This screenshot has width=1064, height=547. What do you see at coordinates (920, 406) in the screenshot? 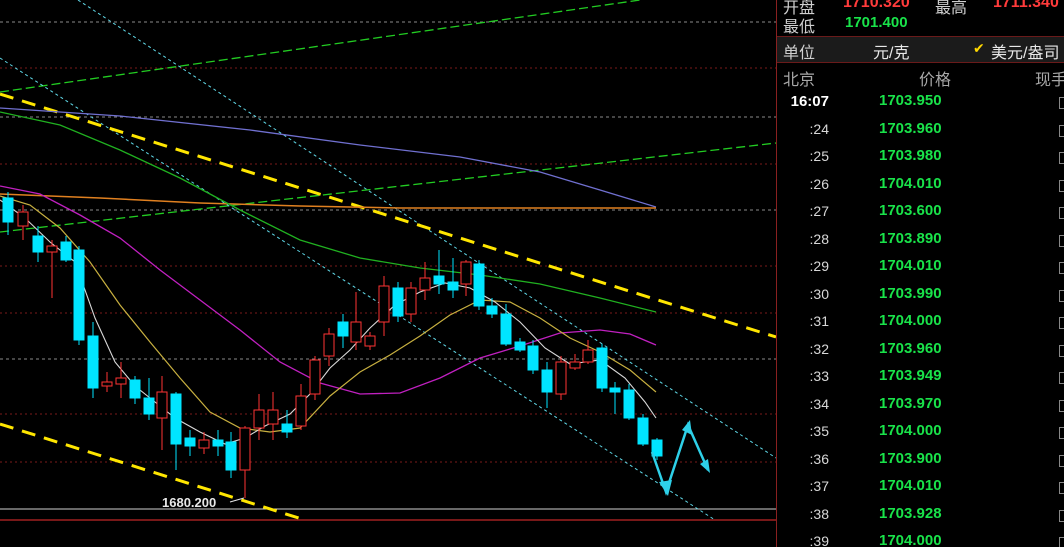
I see `tick-row: :34 1703.970` at bounding box center [920, 406].